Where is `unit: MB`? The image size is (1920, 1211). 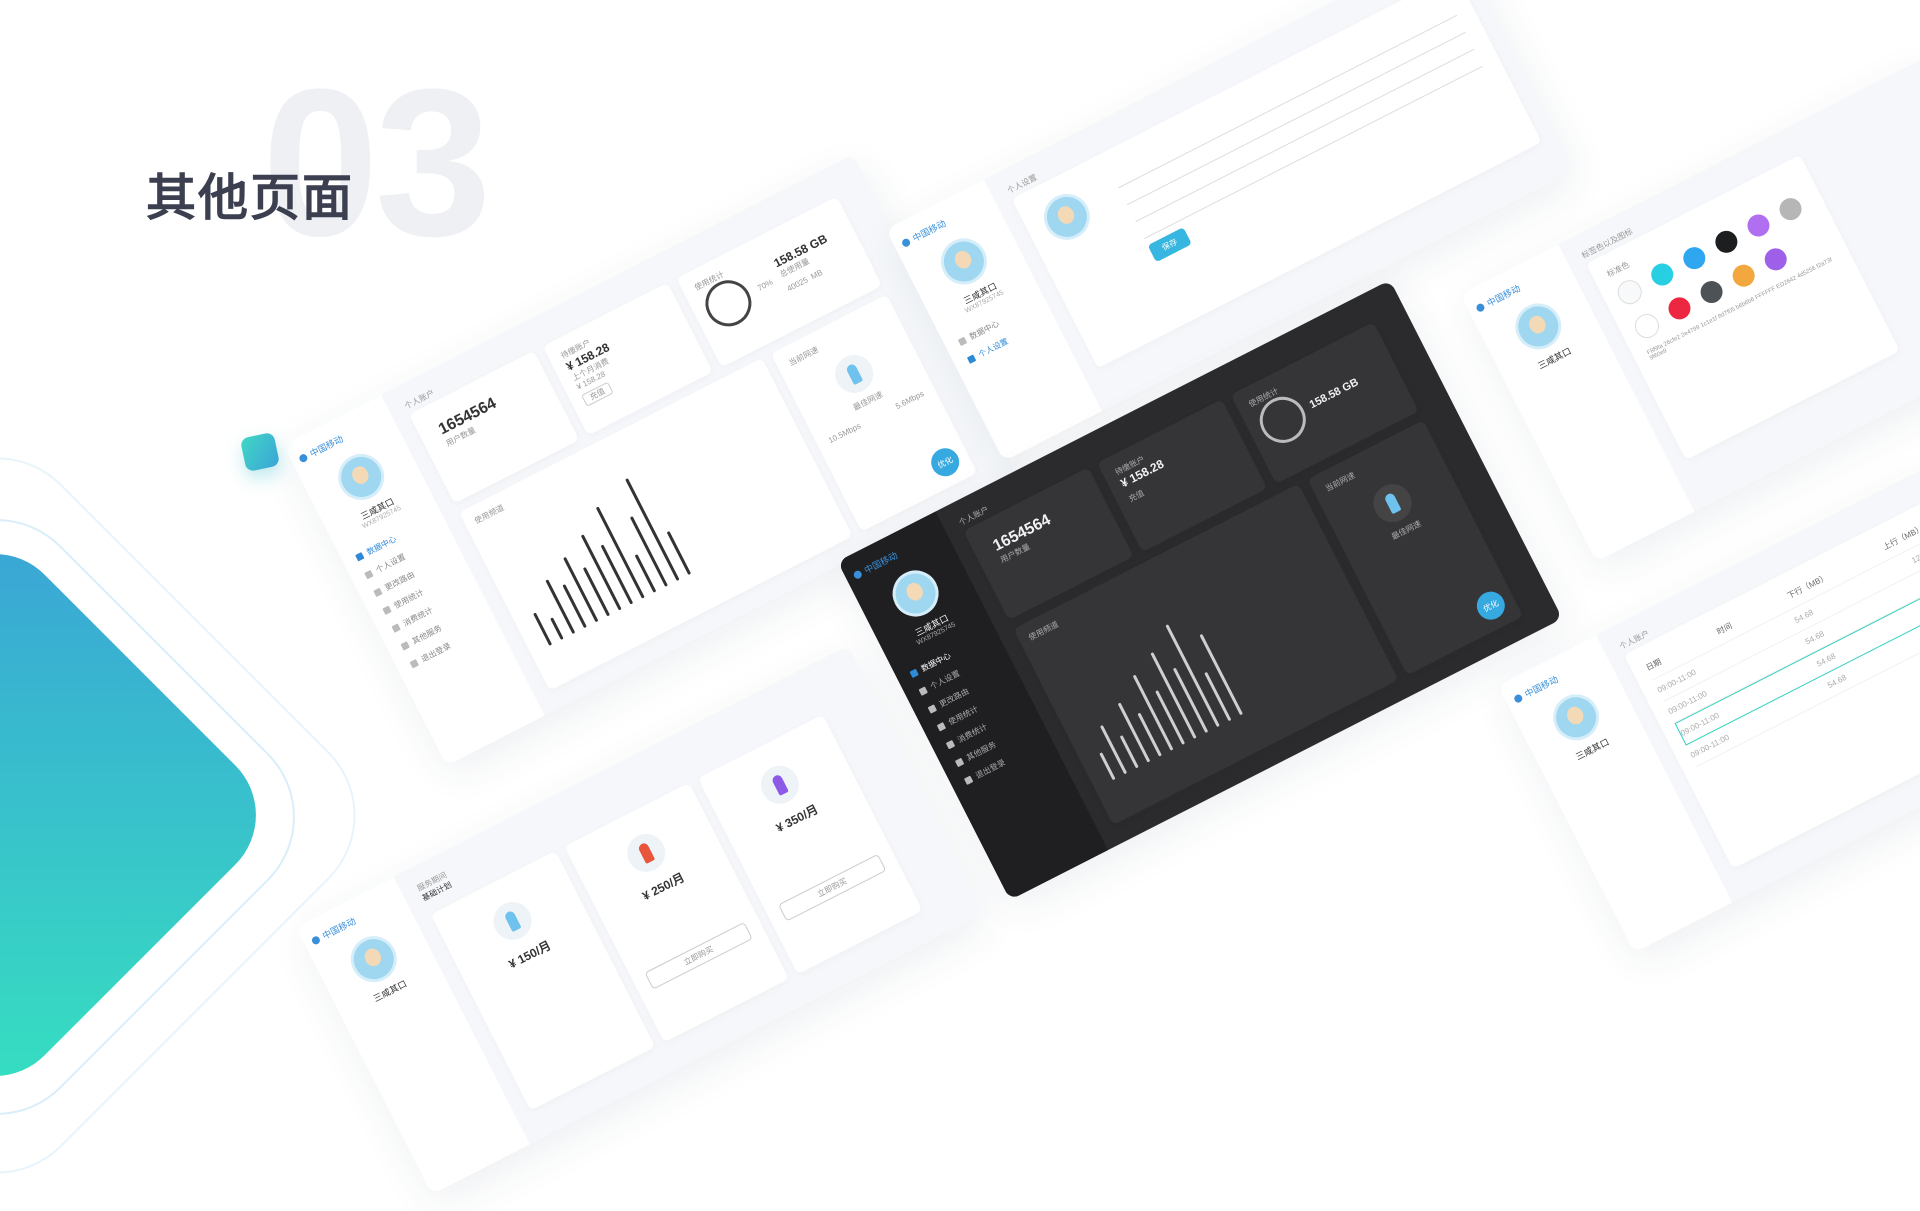
unit: MB is located at coordinates (816, 274).